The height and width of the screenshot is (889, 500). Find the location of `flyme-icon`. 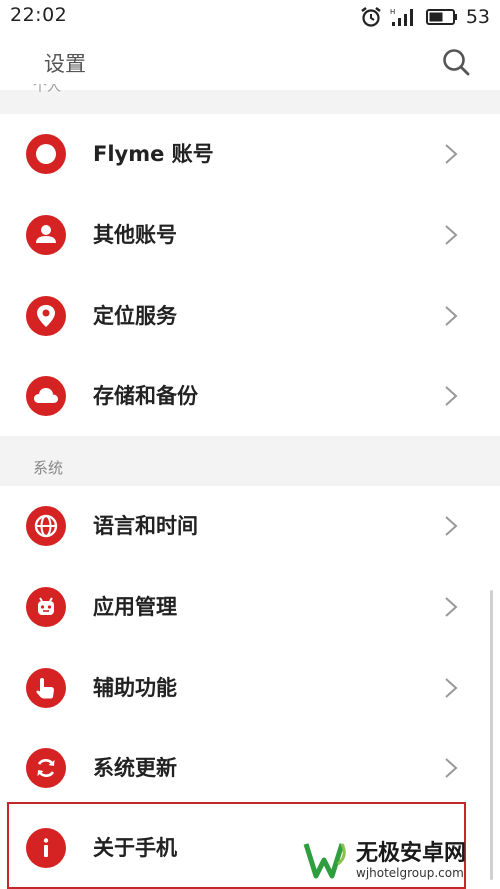

flyme-icon is located at coordinates (46, 154).